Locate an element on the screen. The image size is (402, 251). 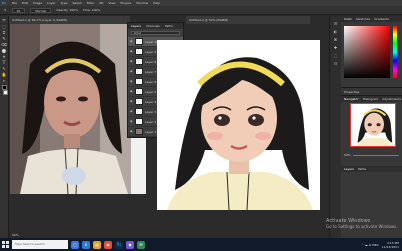
document-tab-2: Untitled-2 @ 50% (RGB/8) is located at coordinates (248, 20).